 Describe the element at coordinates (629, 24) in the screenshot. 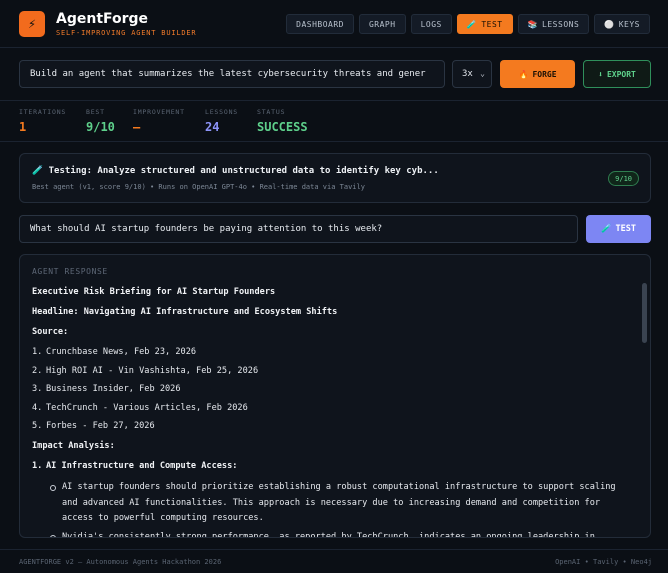

I see `nav-keys-label: KEYS` at that location.